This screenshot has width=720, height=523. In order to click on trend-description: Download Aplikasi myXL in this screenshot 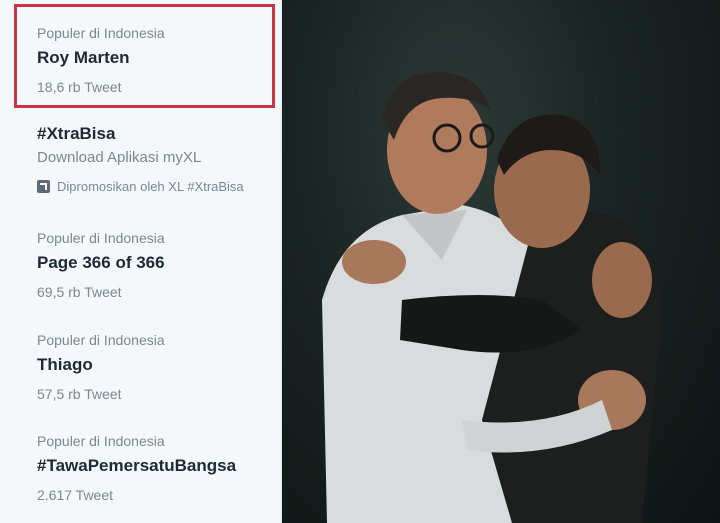, I will do `click(119, 157)`.